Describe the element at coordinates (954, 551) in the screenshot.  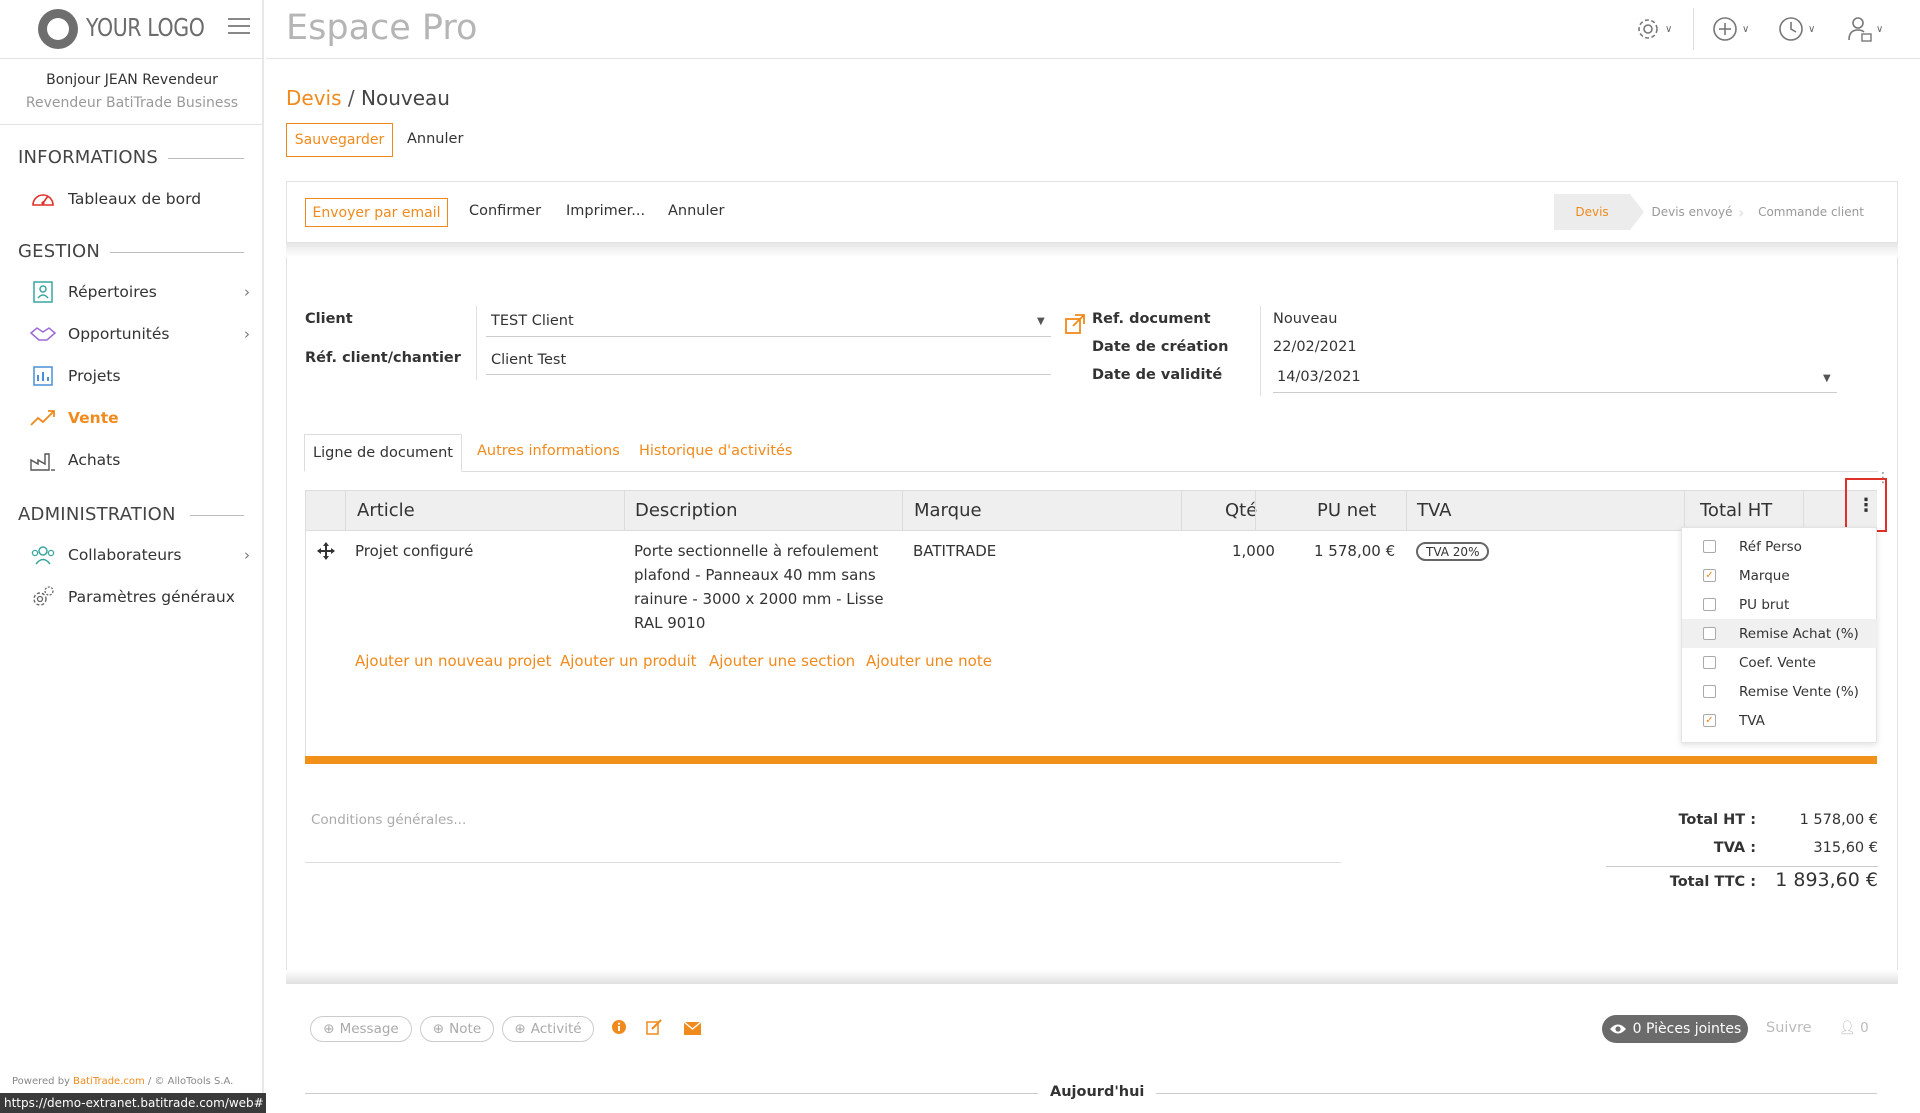
I see `row-marque: BATITRADE` at that location.